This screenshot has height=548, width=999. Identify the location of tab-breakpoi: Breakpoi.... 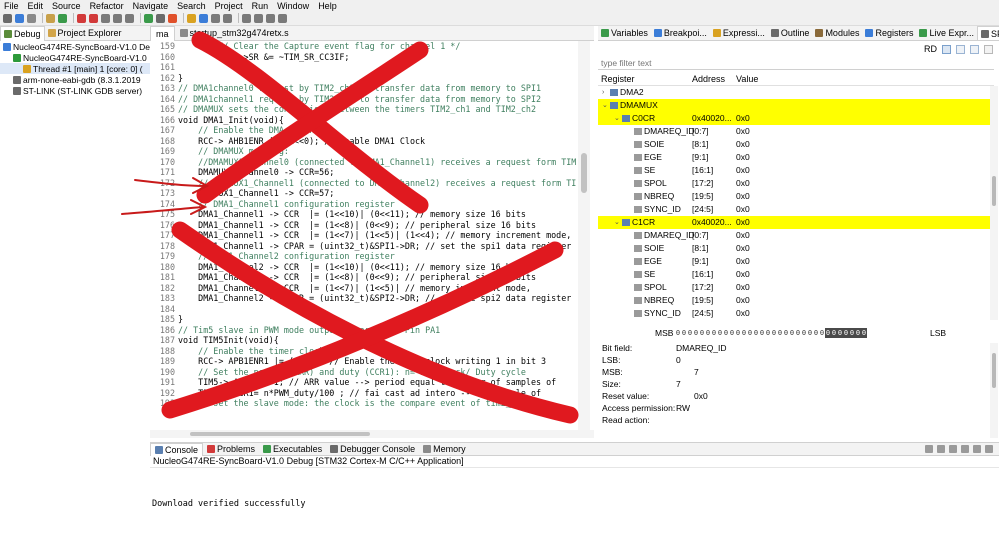
(680, 33).